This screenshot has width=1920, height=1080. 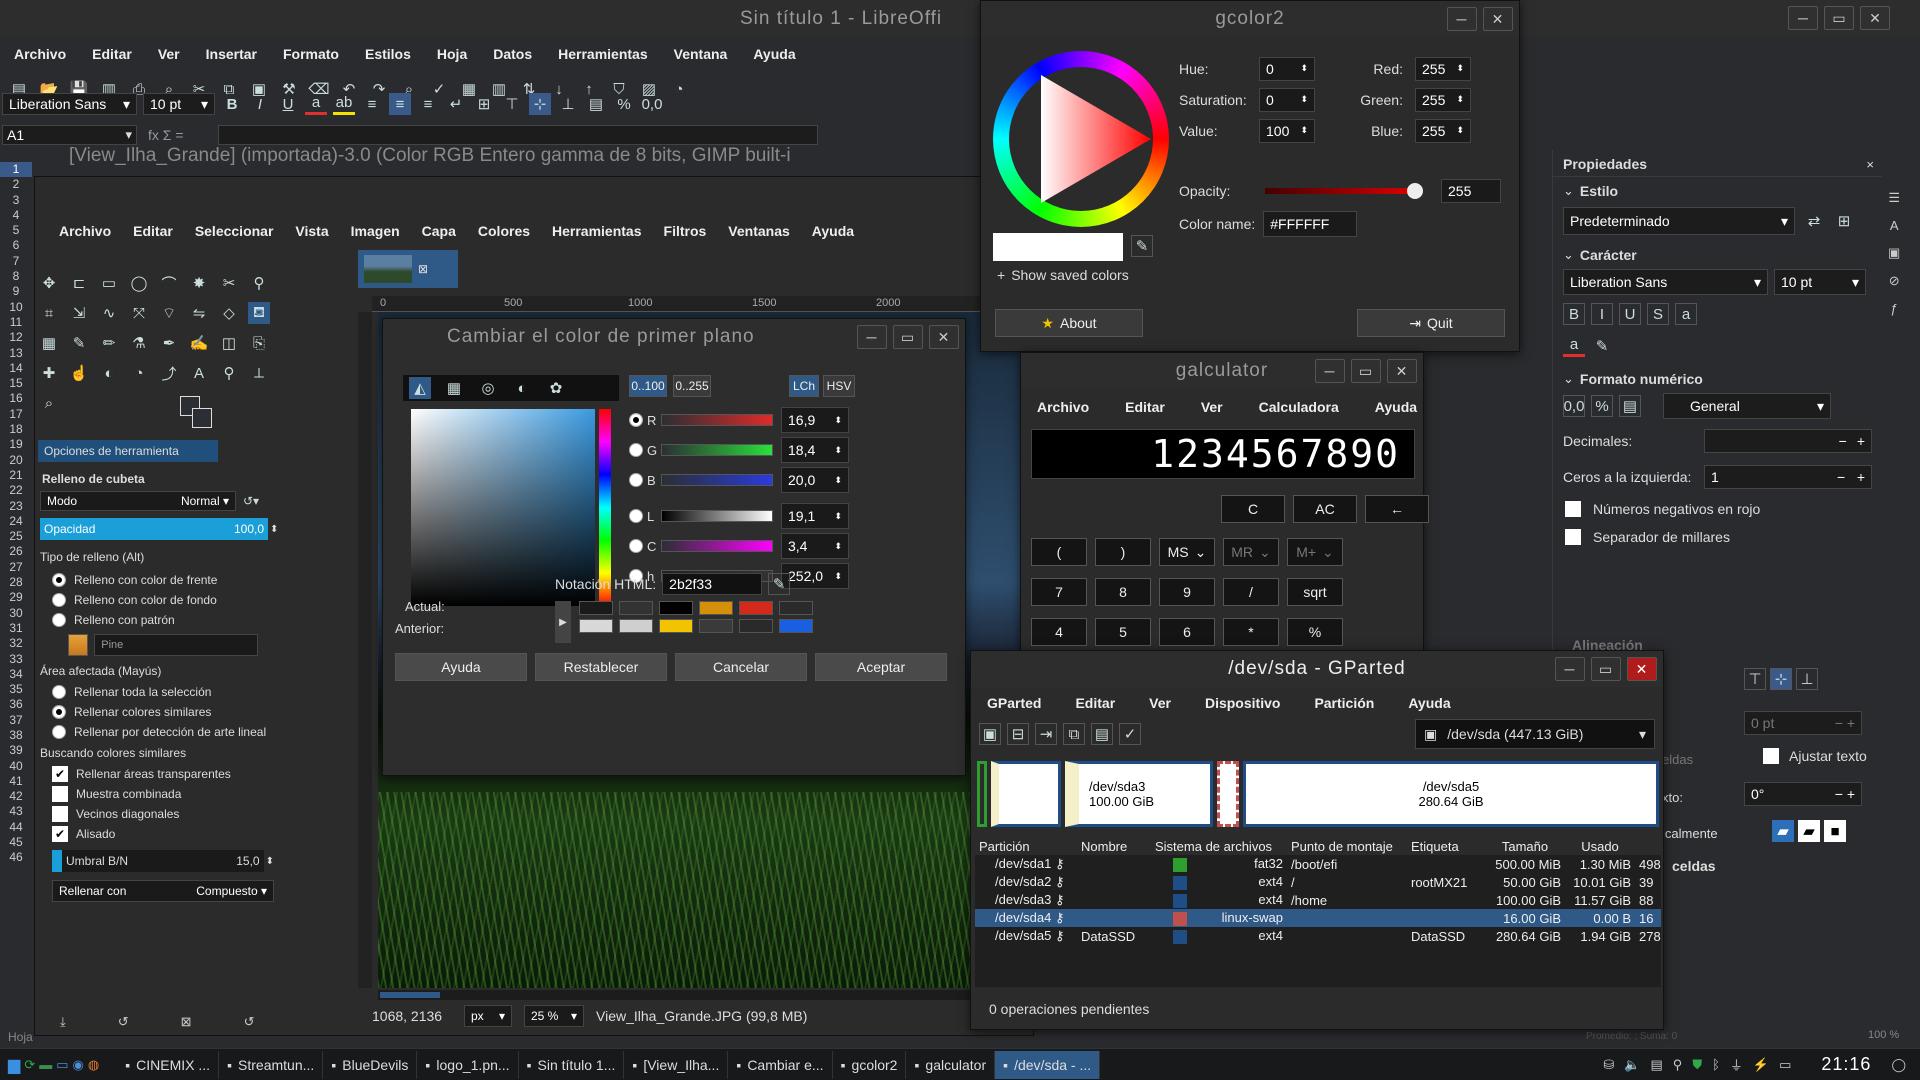 What do you see at coordinates (461, 667) in the screenshot?
I see `help-button: Ayuda` at bounding box center [461, 667].